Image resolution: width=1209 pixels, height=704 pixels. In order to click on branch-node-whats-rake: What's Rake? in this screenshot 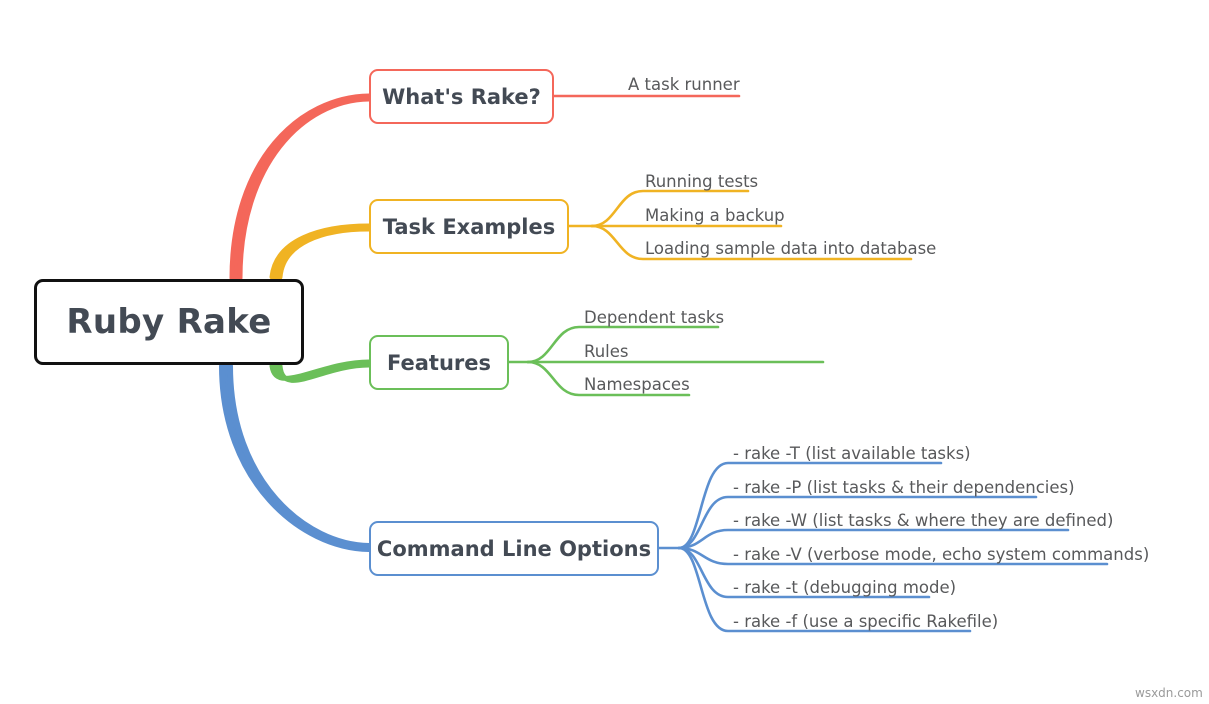, I will do `click(461, 96)`.